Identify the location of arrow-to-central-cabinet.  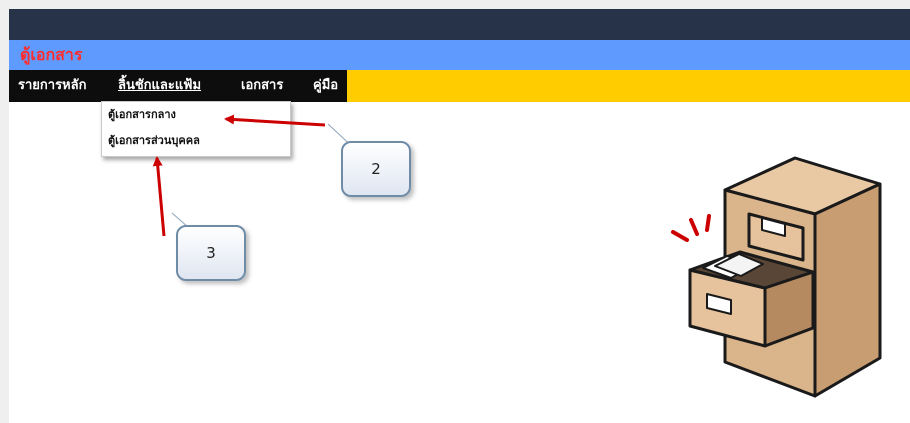
(275, 120).